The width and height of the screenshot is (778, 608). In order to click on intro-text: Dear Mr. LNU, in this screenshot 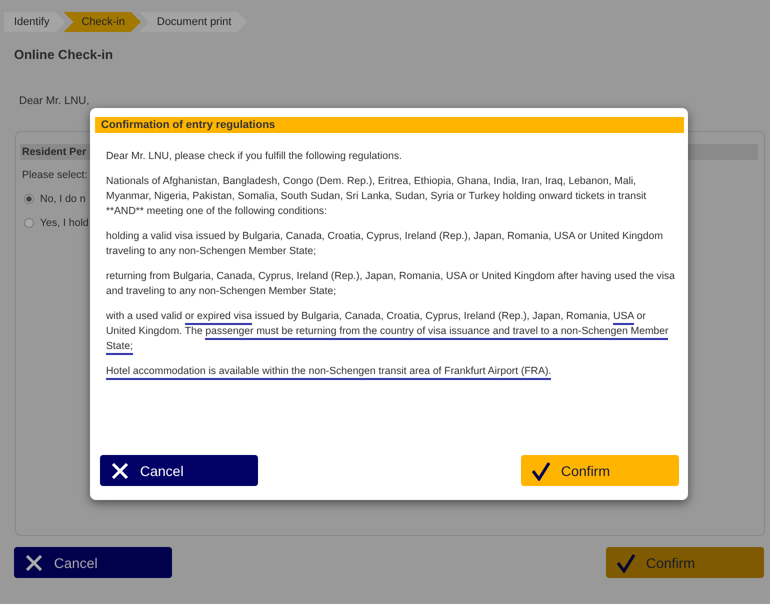, I will do `click(54, 101)`.